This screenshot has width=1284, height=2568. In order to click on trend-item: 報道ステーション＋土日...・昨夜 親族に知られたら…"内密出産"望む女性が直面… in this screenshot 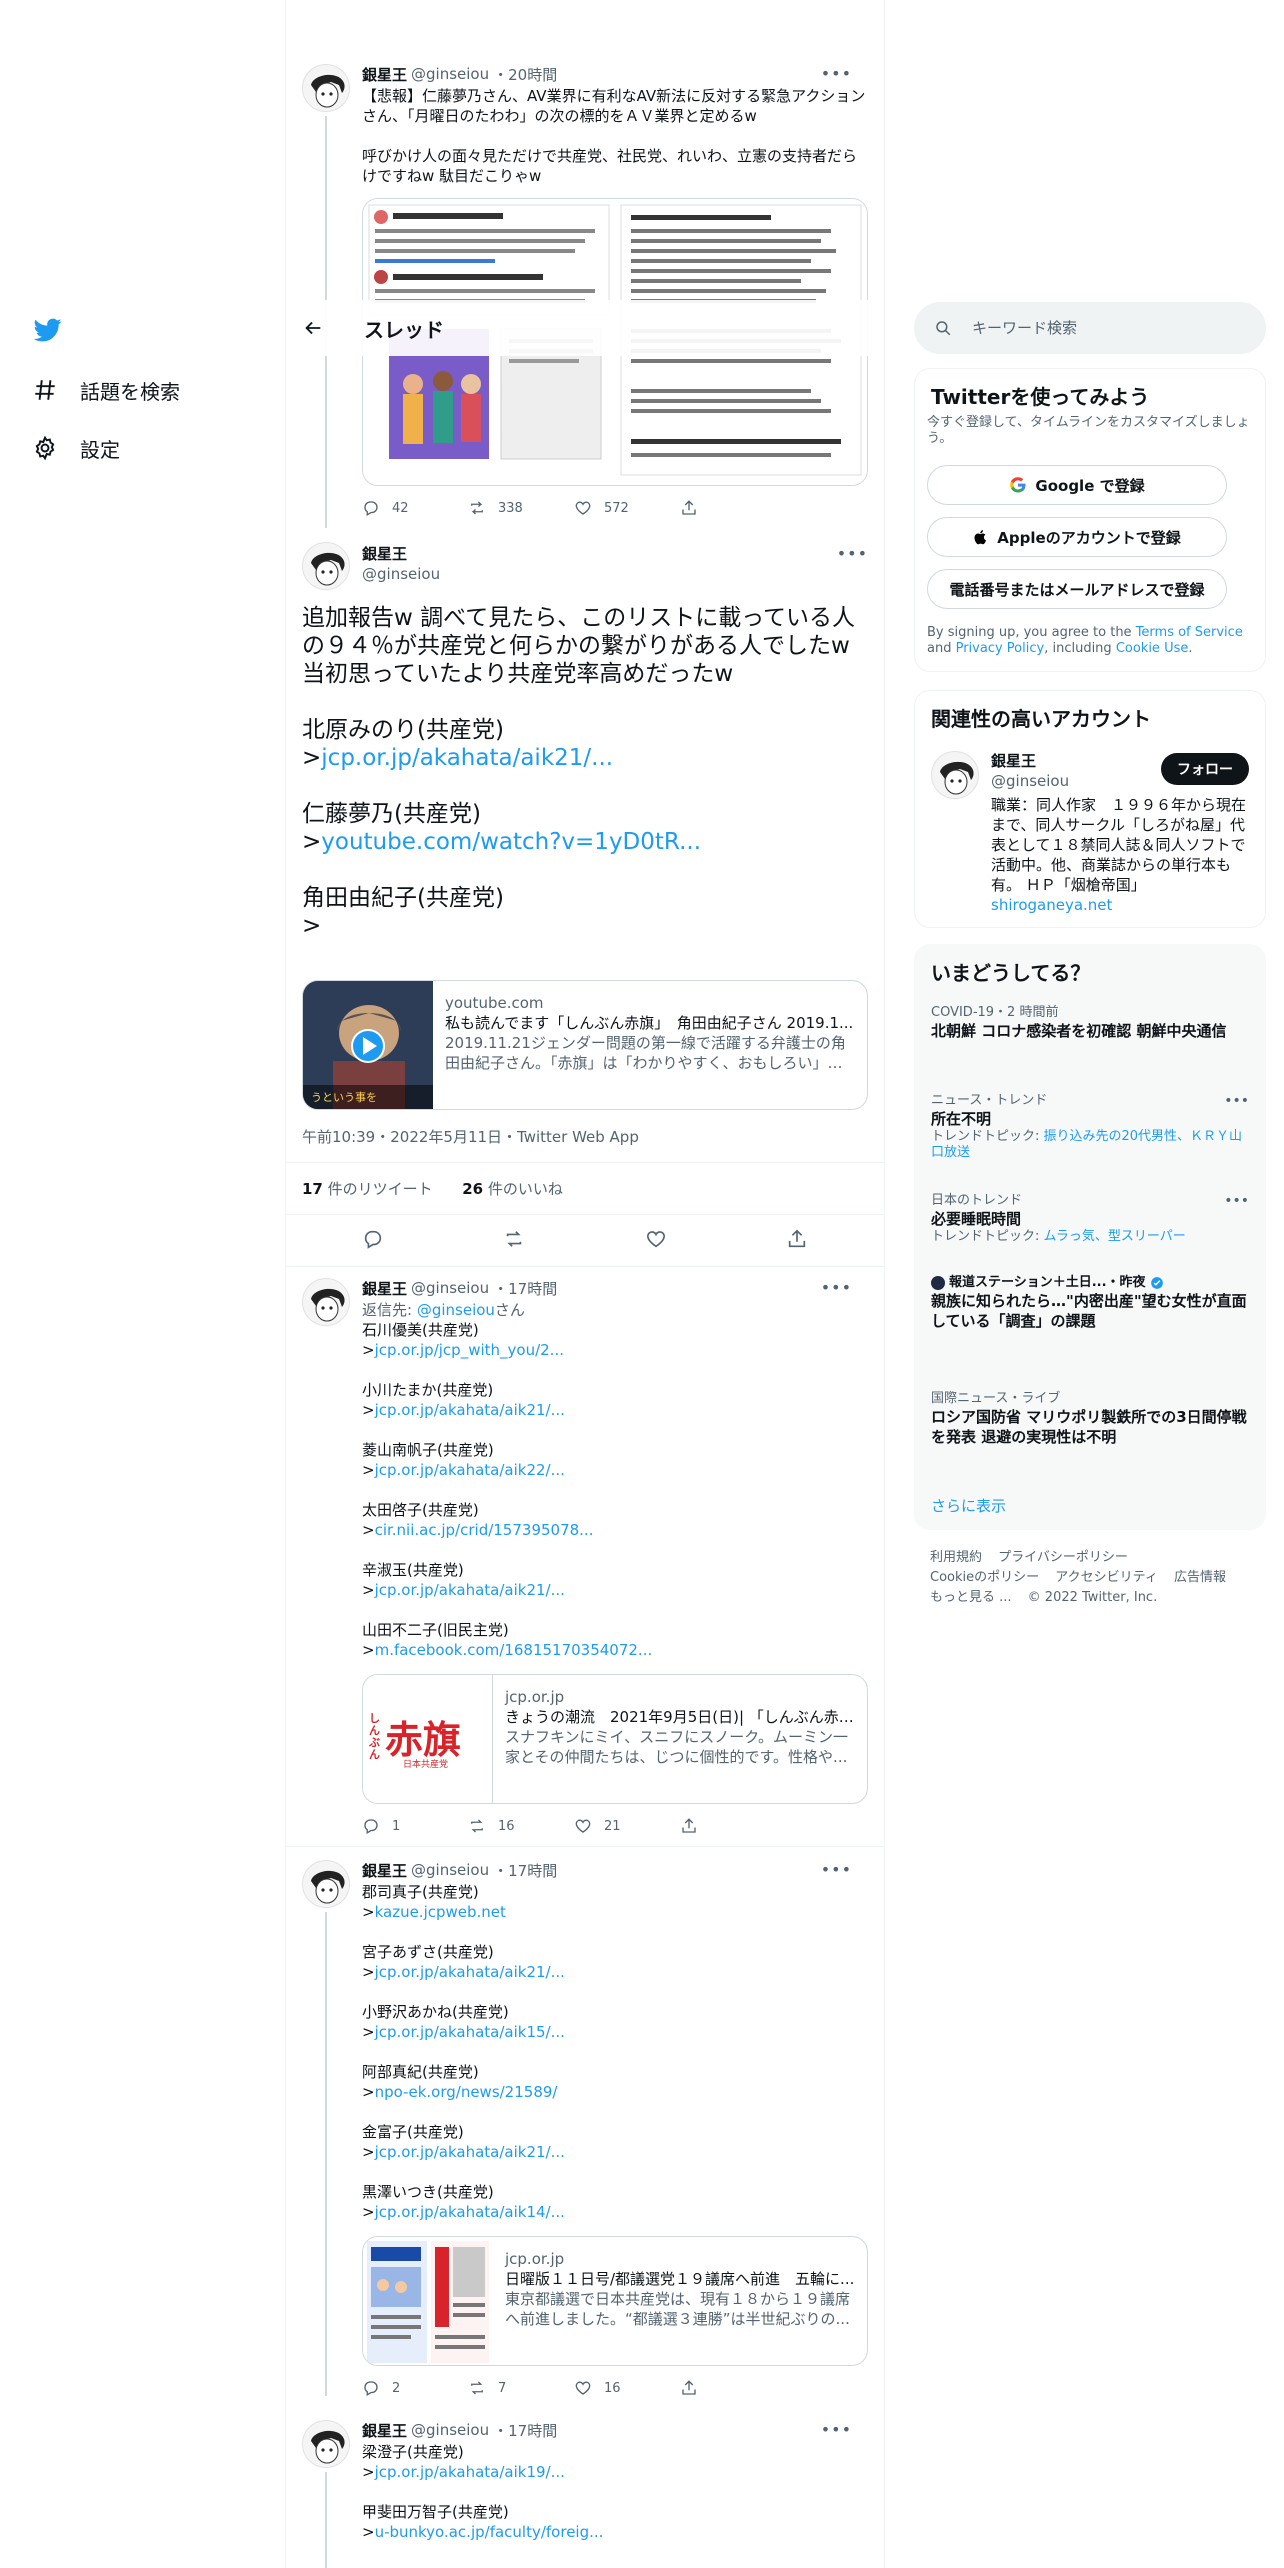, I will do `click(1090, 1303)`.